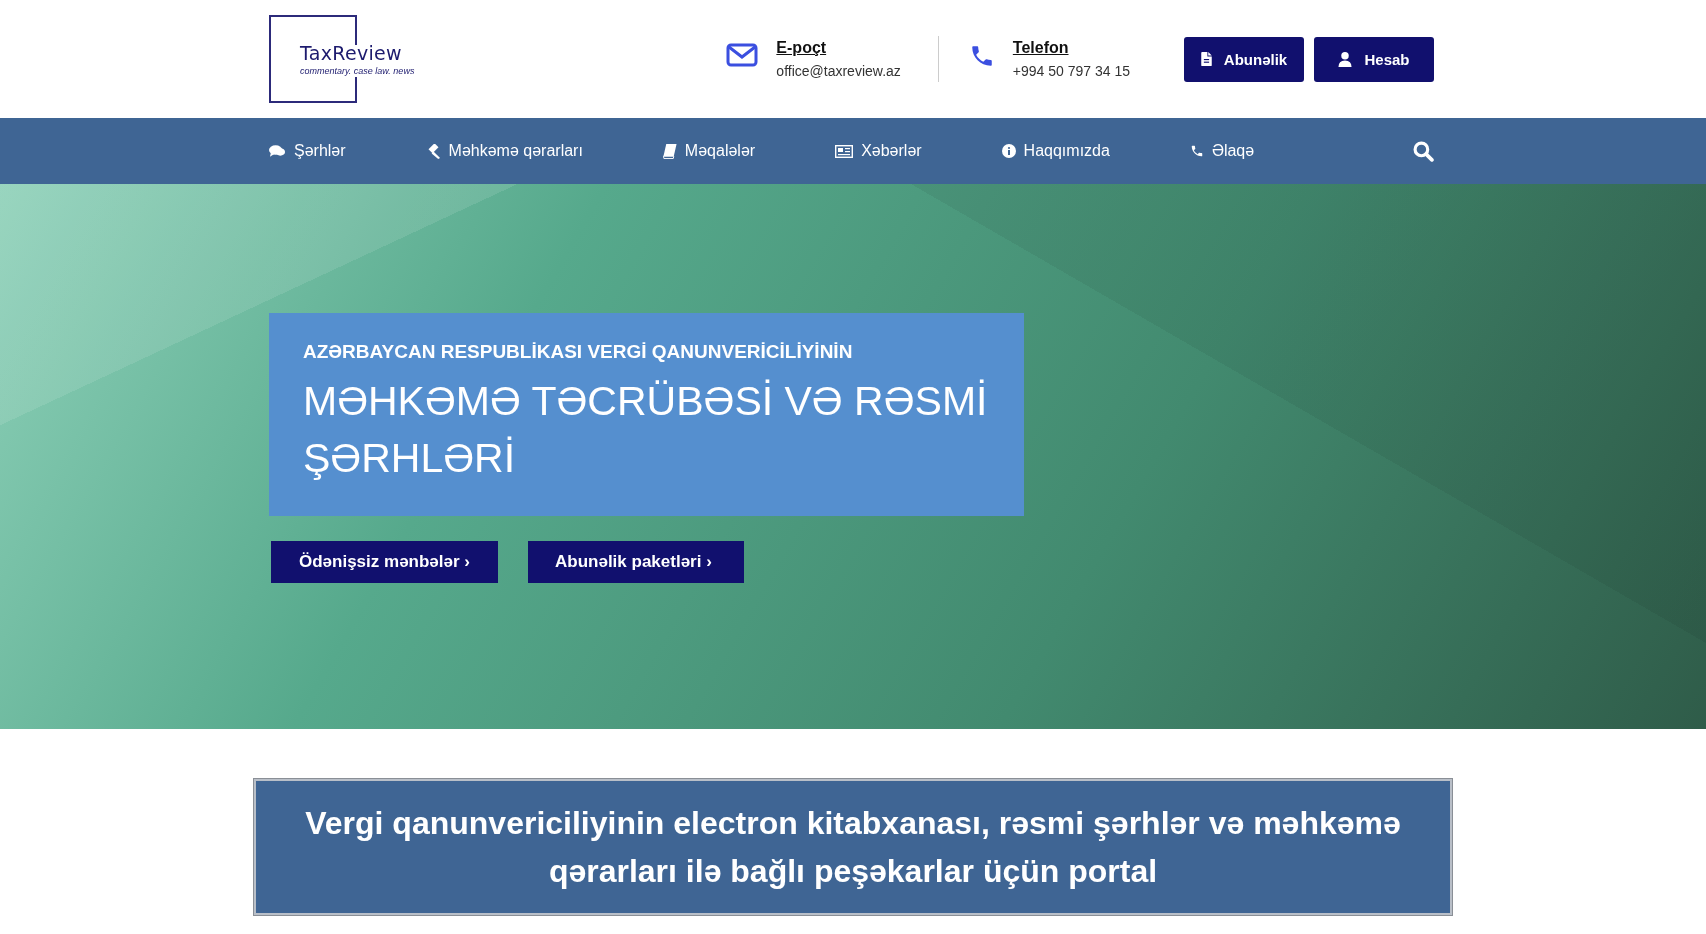 The image size is (1706, 934). Describe the element at coordinates (504, 151) in the screenshot. I see `nav-link: Məhkəmə qərarları` at that location.